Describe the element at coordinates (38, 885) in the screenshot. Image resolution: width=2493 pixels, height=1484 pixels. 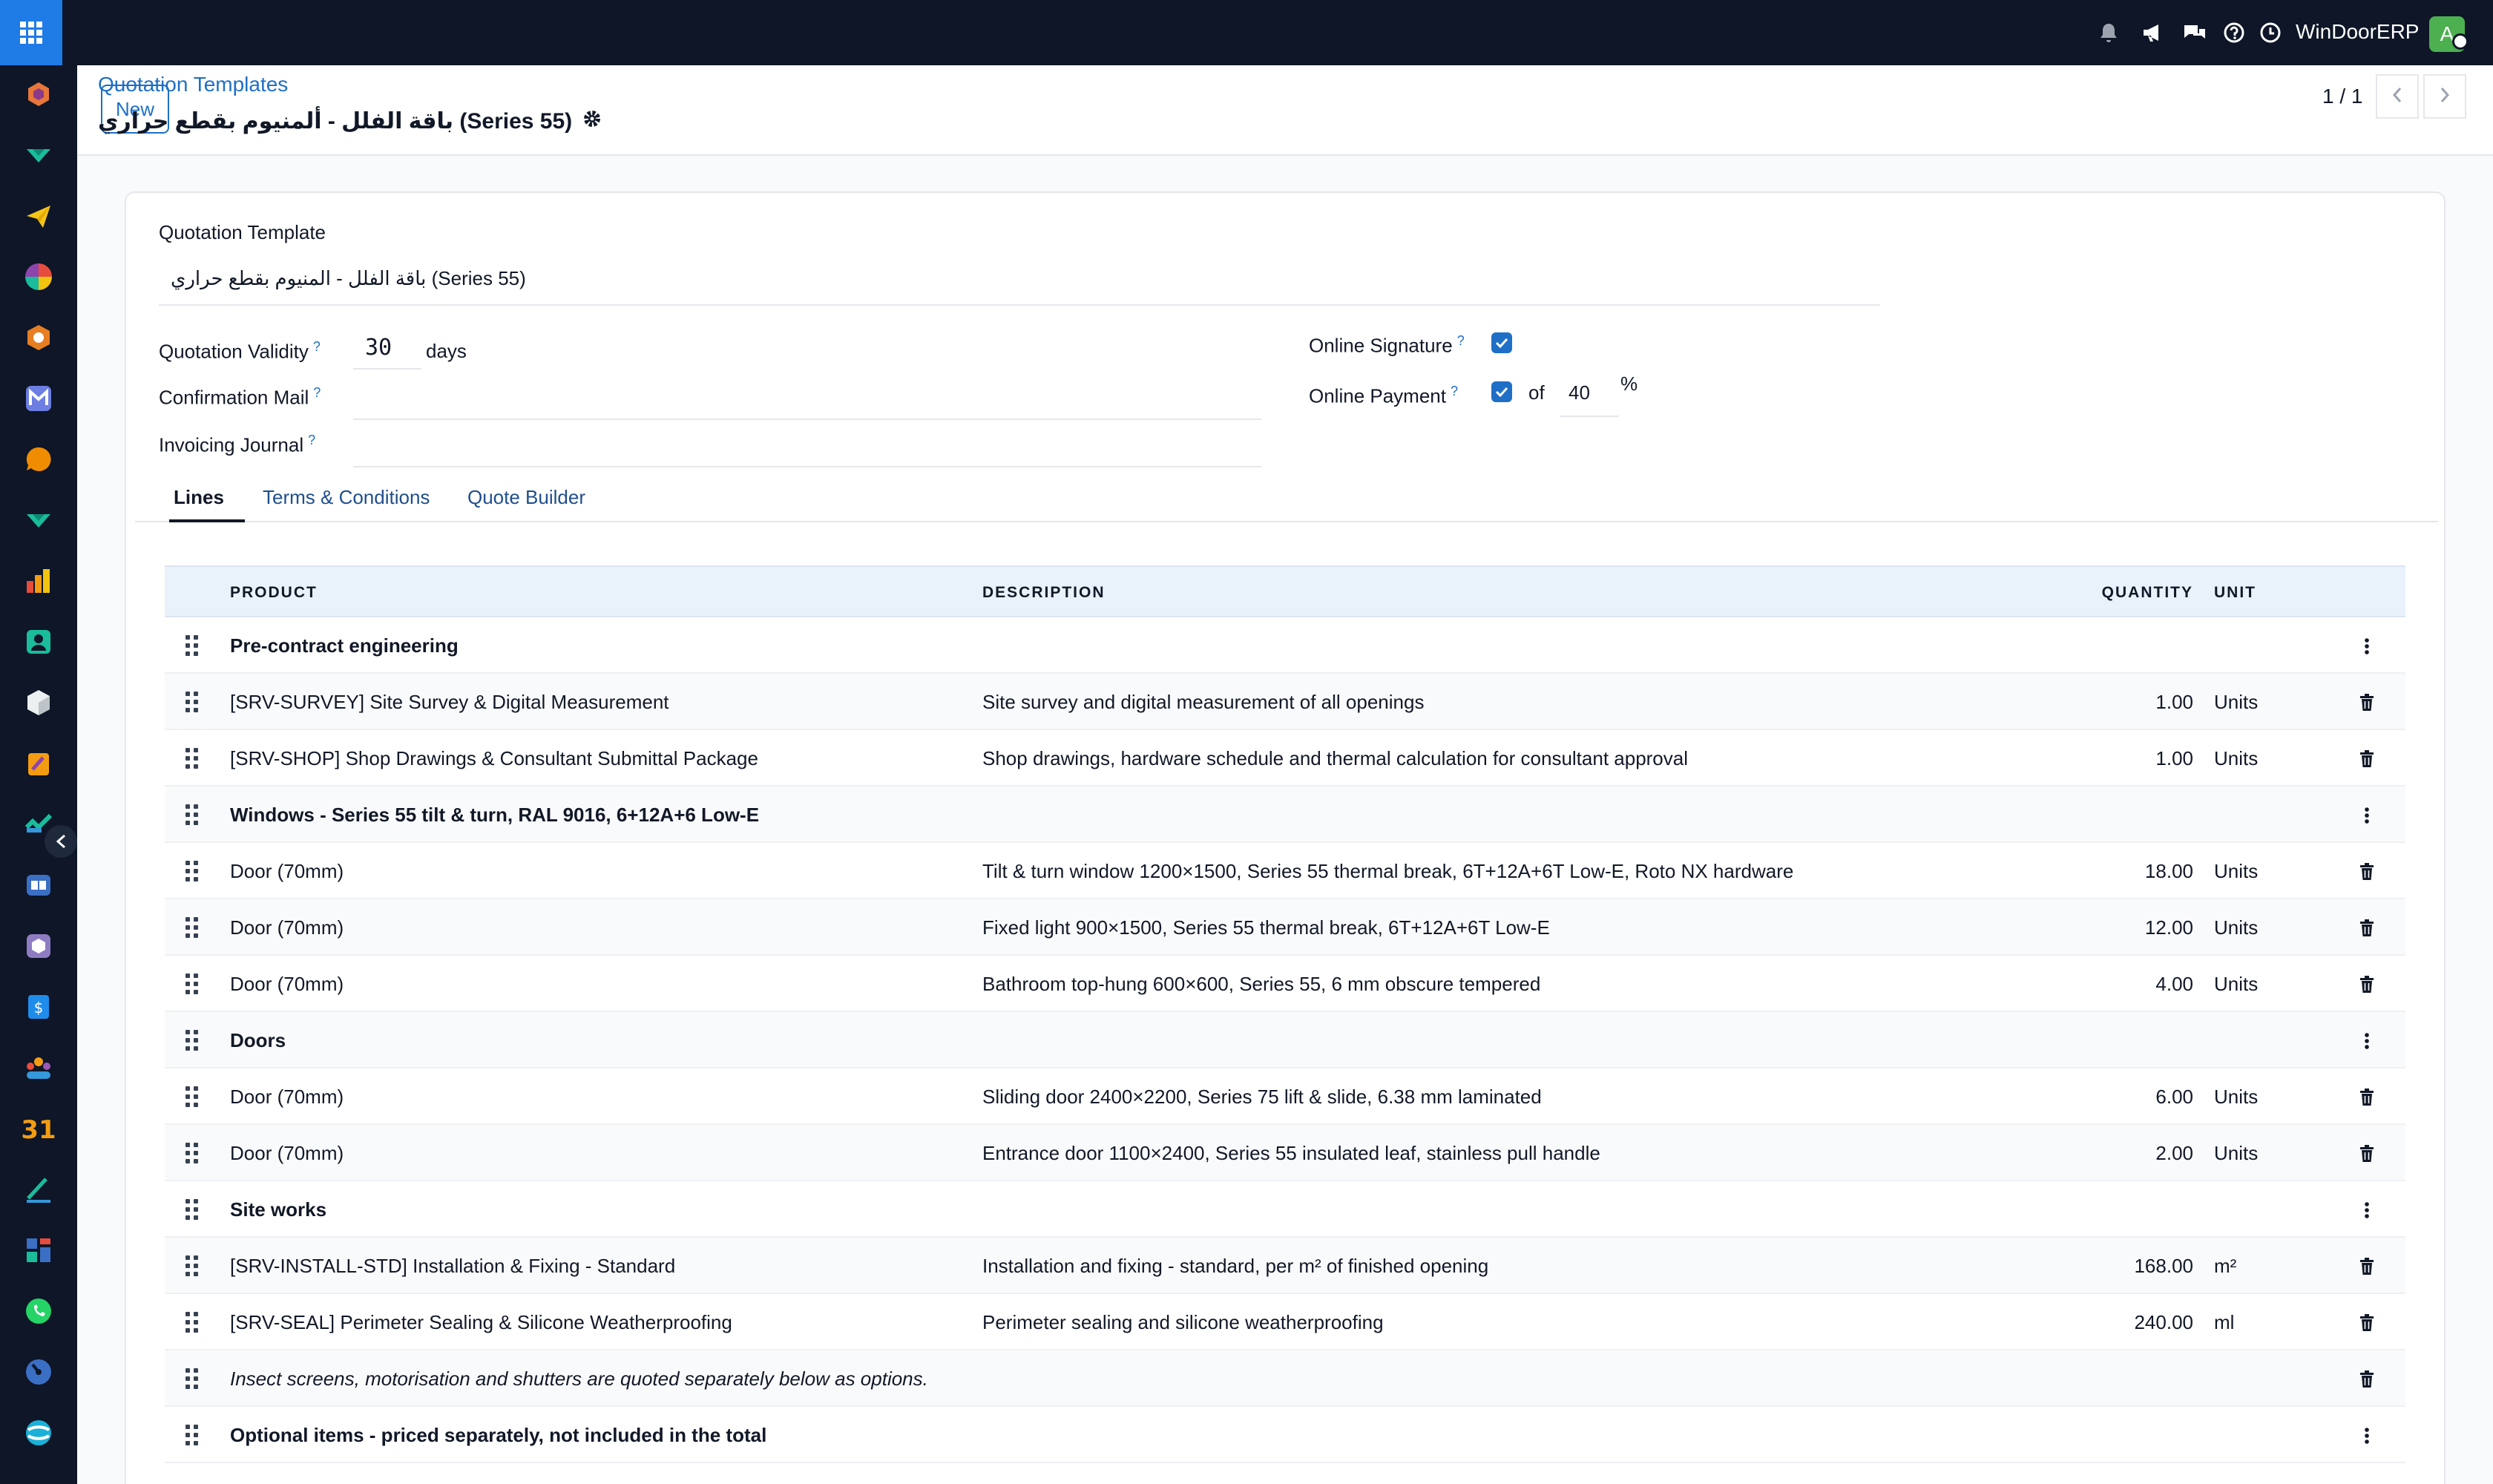
I see `knowledge-icon` at that location.